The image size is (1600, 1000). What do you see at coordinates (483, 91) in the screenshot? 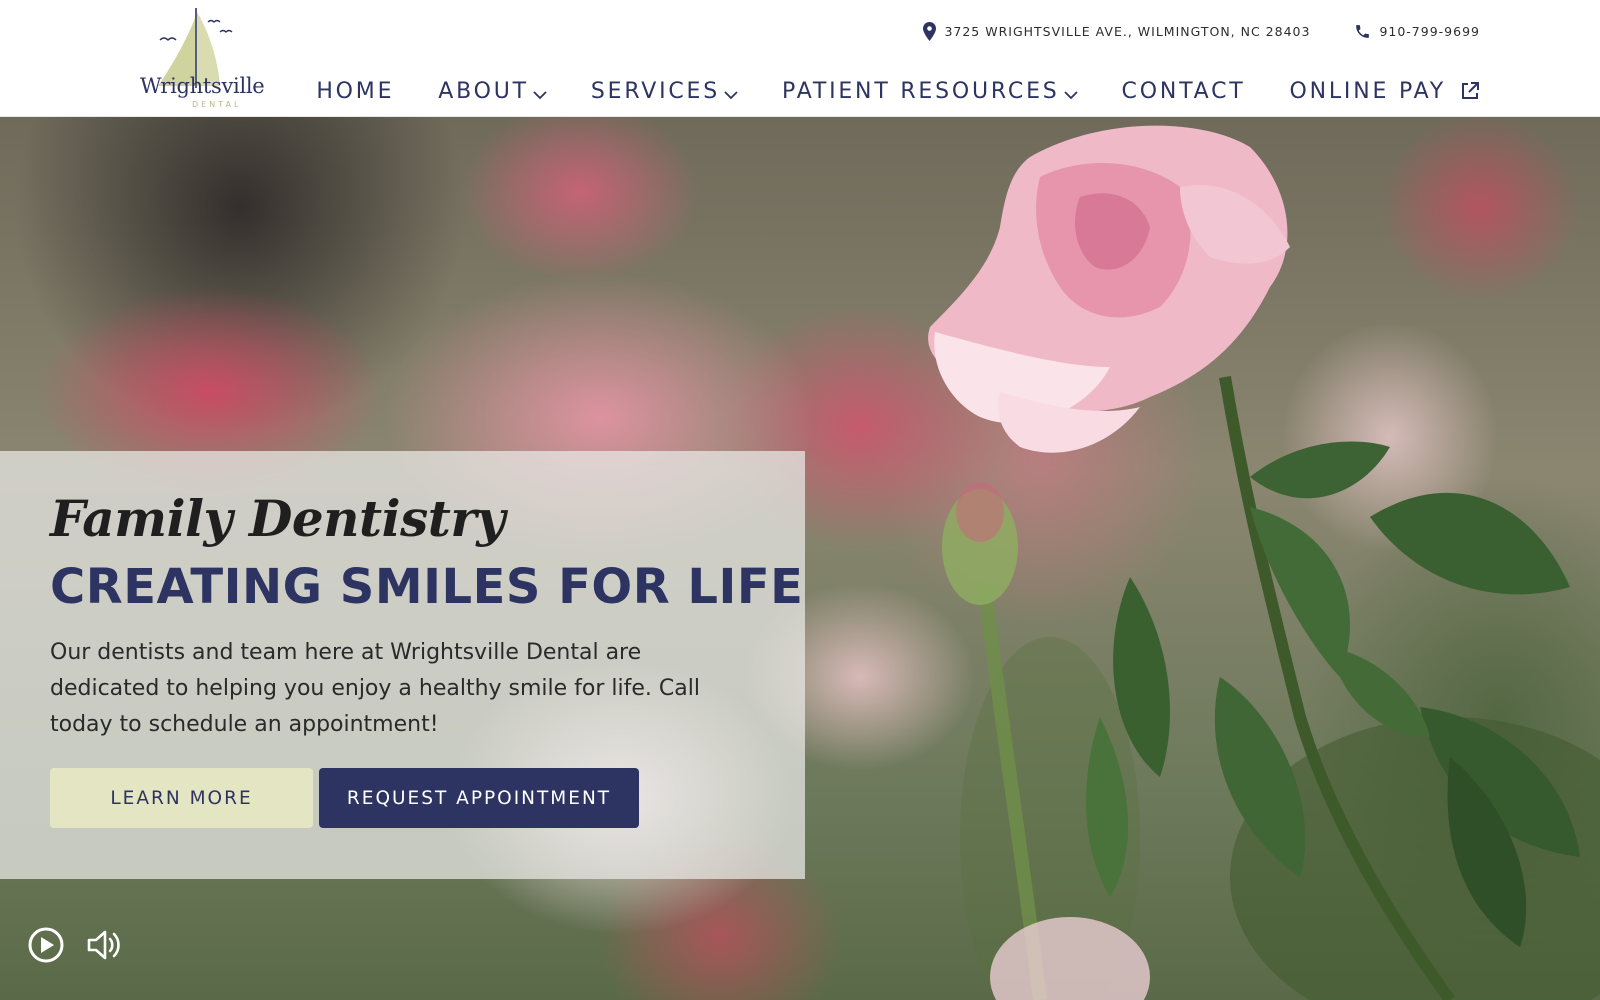
I see `nav-about-label: ABOUT` at bounding box center [483, 91].